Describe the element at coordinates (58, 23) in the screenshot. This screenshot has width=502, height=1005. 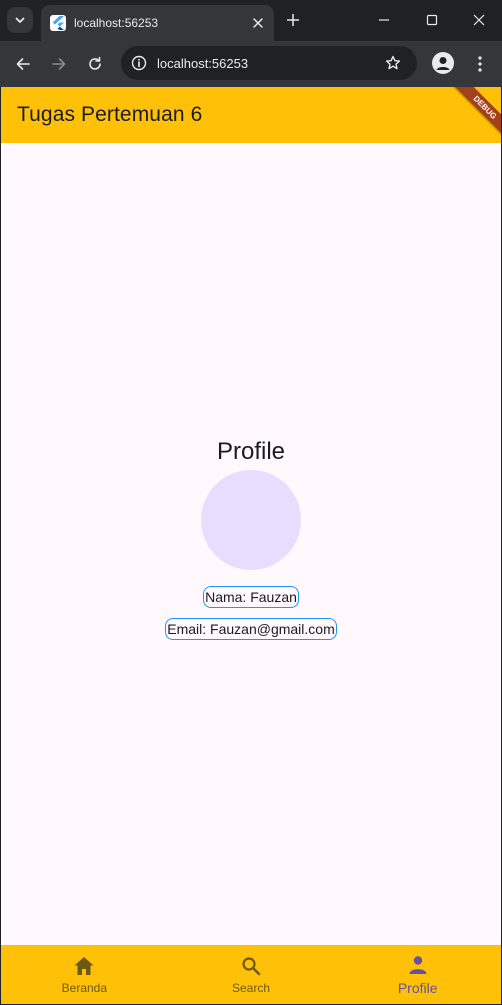
I see `flutter-favicon-icon` at that location.